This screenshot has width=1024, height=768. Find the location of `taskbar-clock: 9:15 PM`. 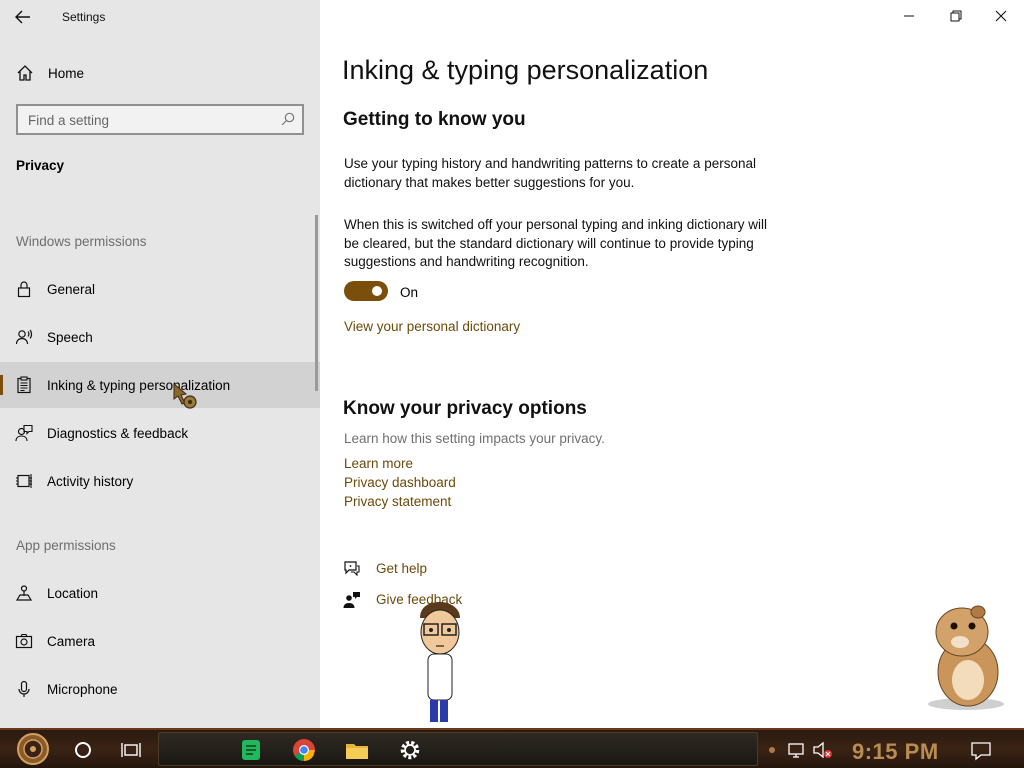

taskbar-clock: 9:15 PM is located at coordinates (895, 752).